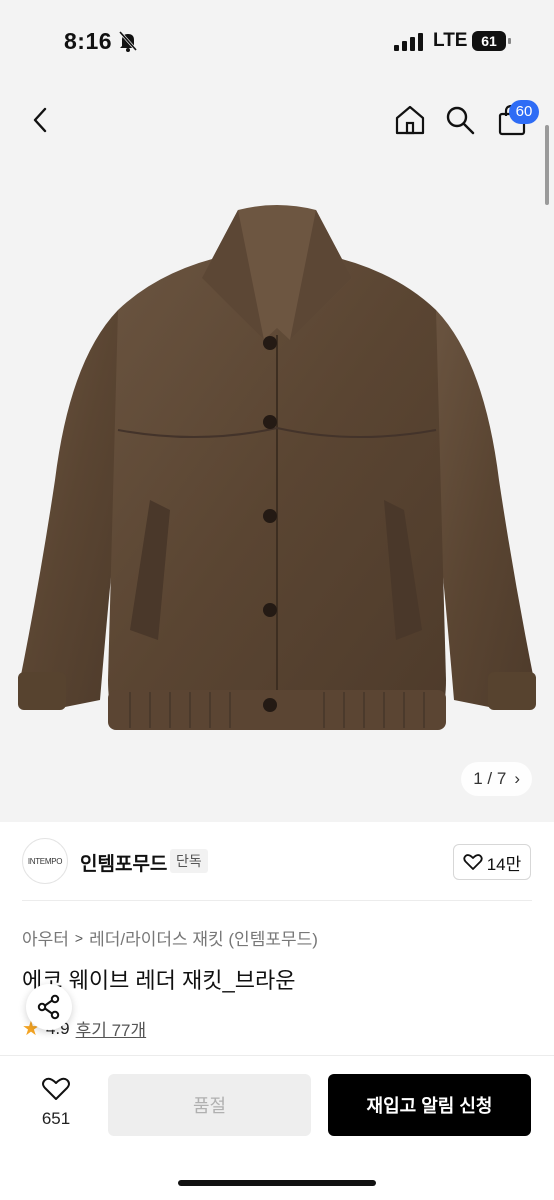 The height and width of the screenshot is (1200, 554). What do you see at coordinates (501, 778) in the screenshot?
I see `image-counter-total: 7` at bounding box center [501, 778].